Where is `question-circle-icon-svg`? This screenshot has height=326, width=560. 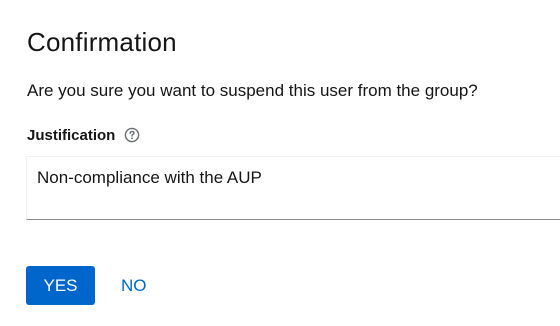
question-circle-icon-svg is located at coordinates (132, 135).